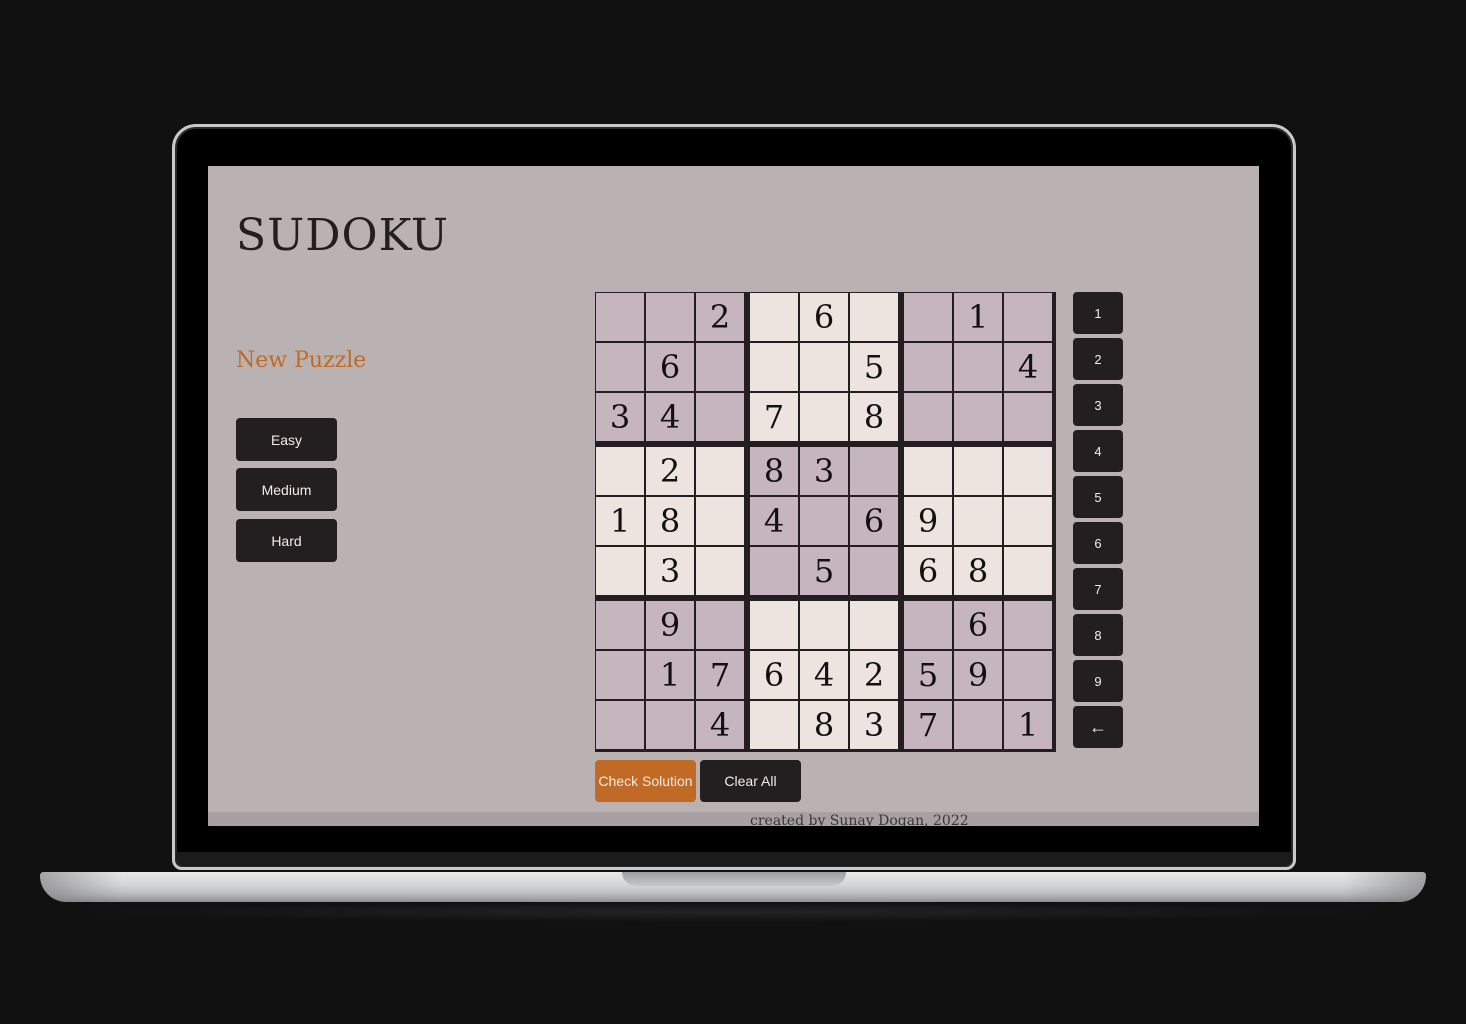 This screenshot has height=1024, width=1466. Describe the element at coordinates (645, 781) in the screenshot. I see `check-solution-button: Check Solution` at that location.